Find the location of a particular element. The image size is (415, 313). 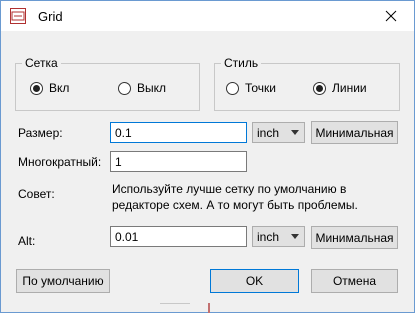

default-button: По умолчанию is located at coordinates (63, 281).